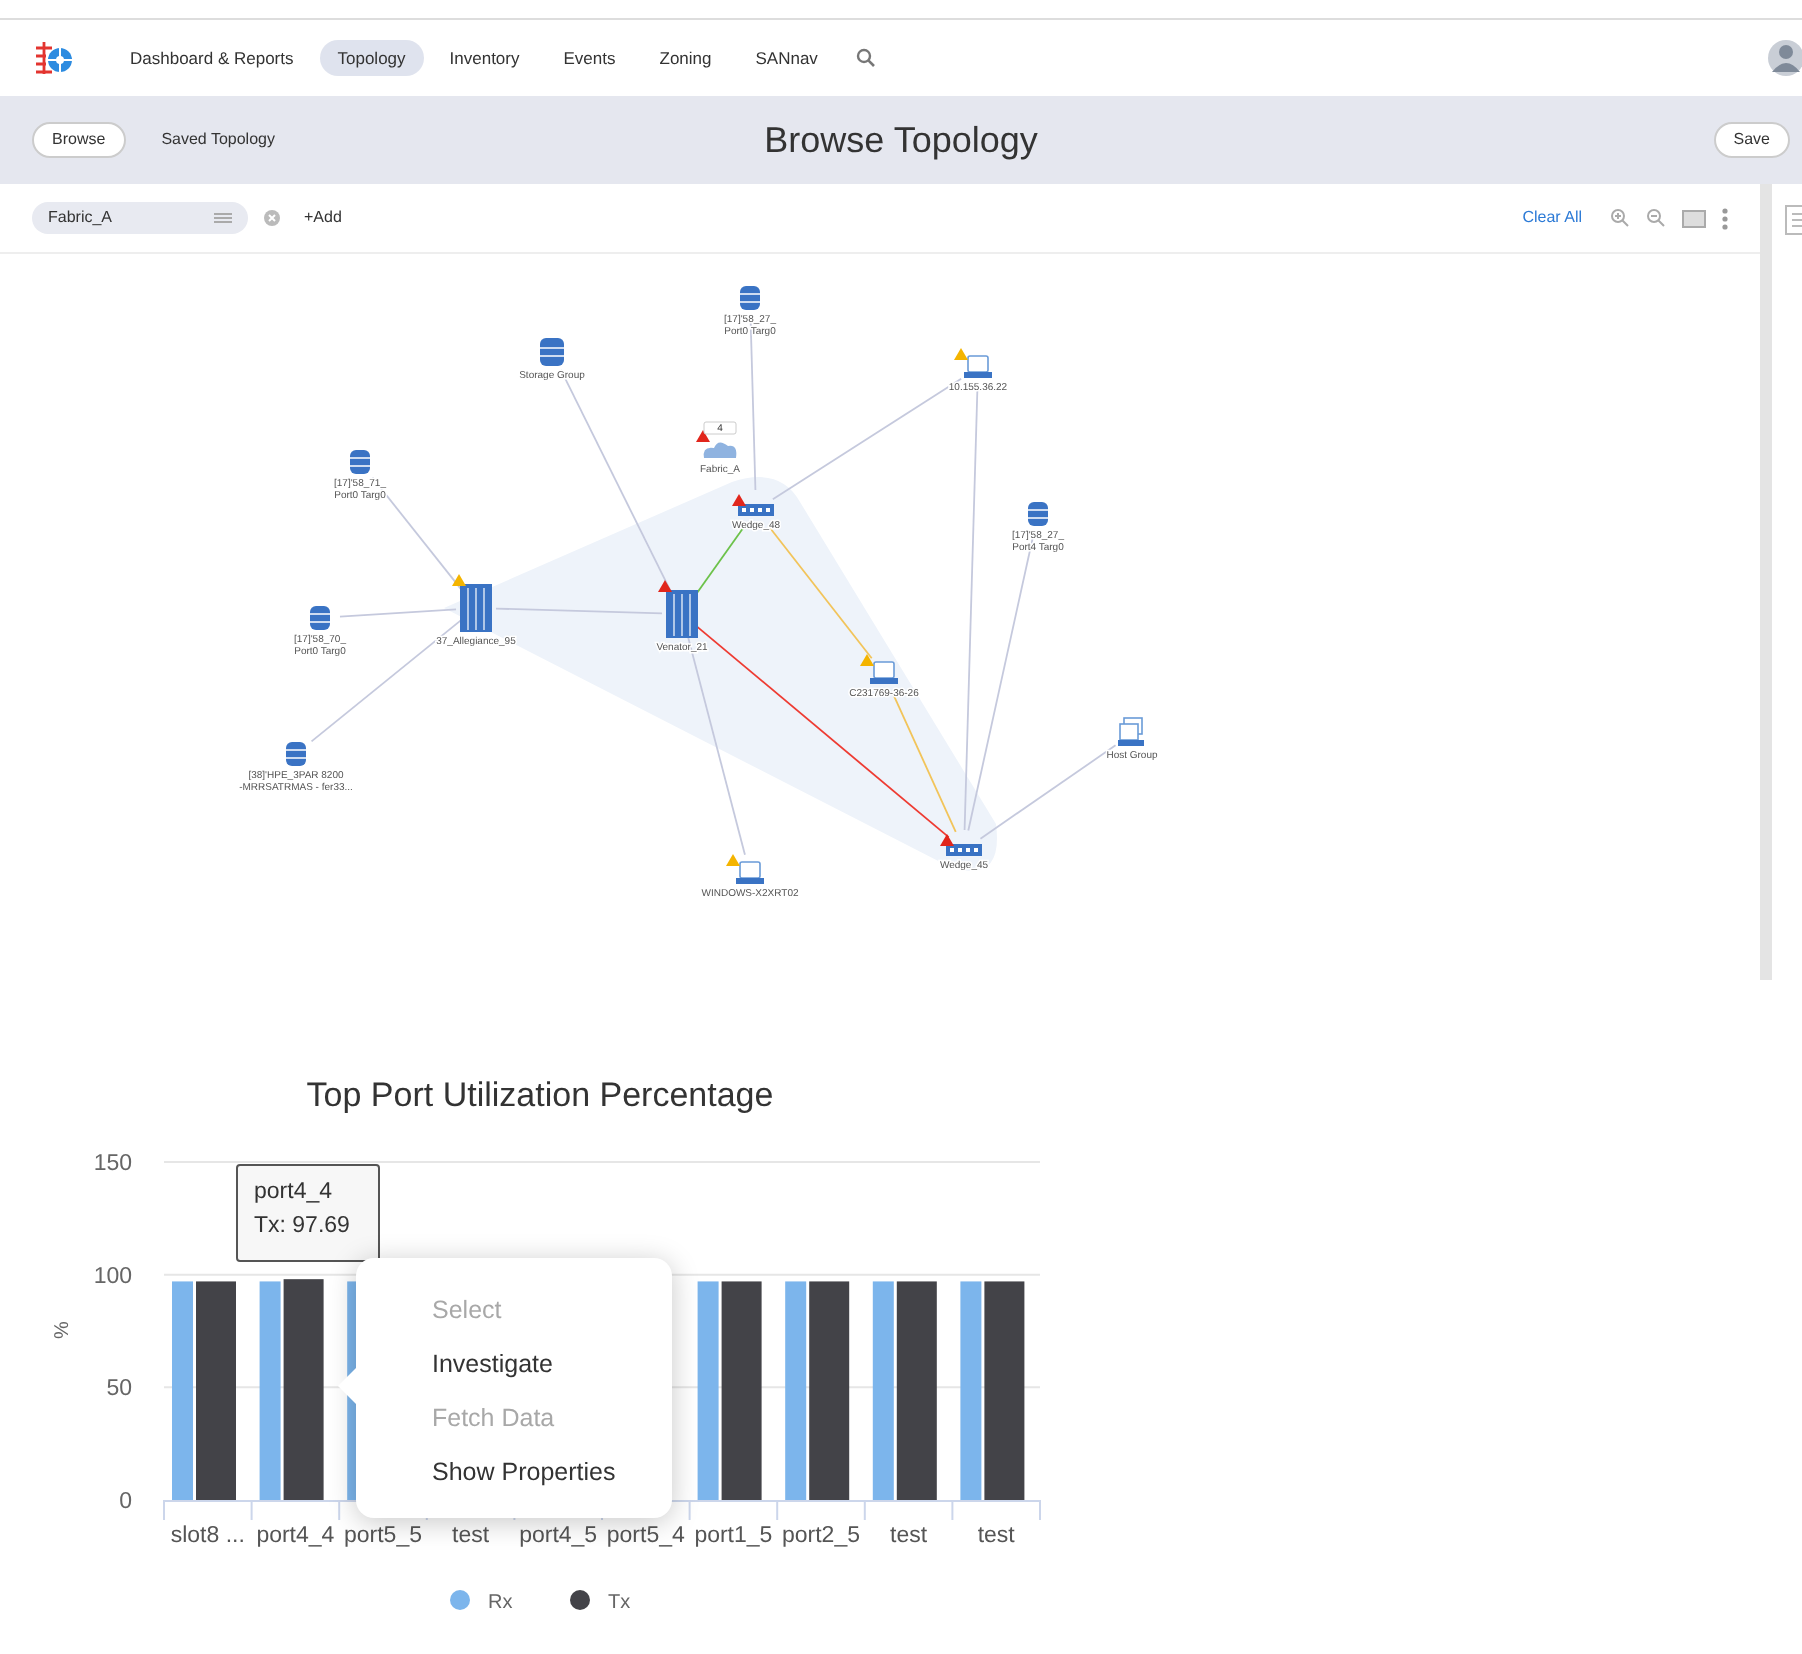 This screenshot has width=1802, height=1654. What do you see at coordinates (540, 1096) in the screenshot?
I see `chart-title: Top Port Utilization Percentage` at bounding box center [540, 1096].